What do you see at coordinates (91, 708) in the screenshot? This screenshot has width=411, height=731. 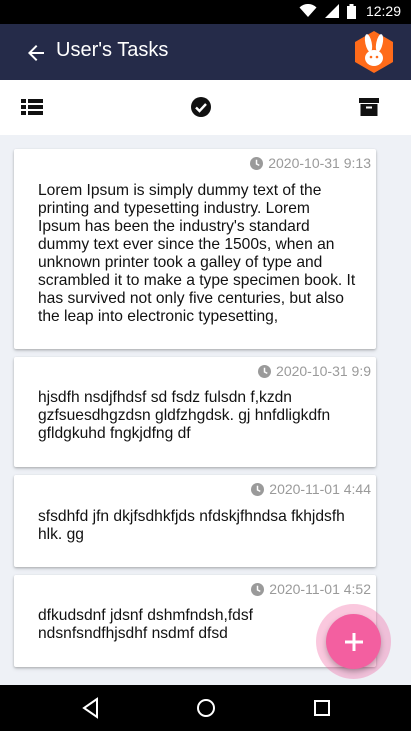 I see `nav-back-icon` at bounding box center [91, 708].